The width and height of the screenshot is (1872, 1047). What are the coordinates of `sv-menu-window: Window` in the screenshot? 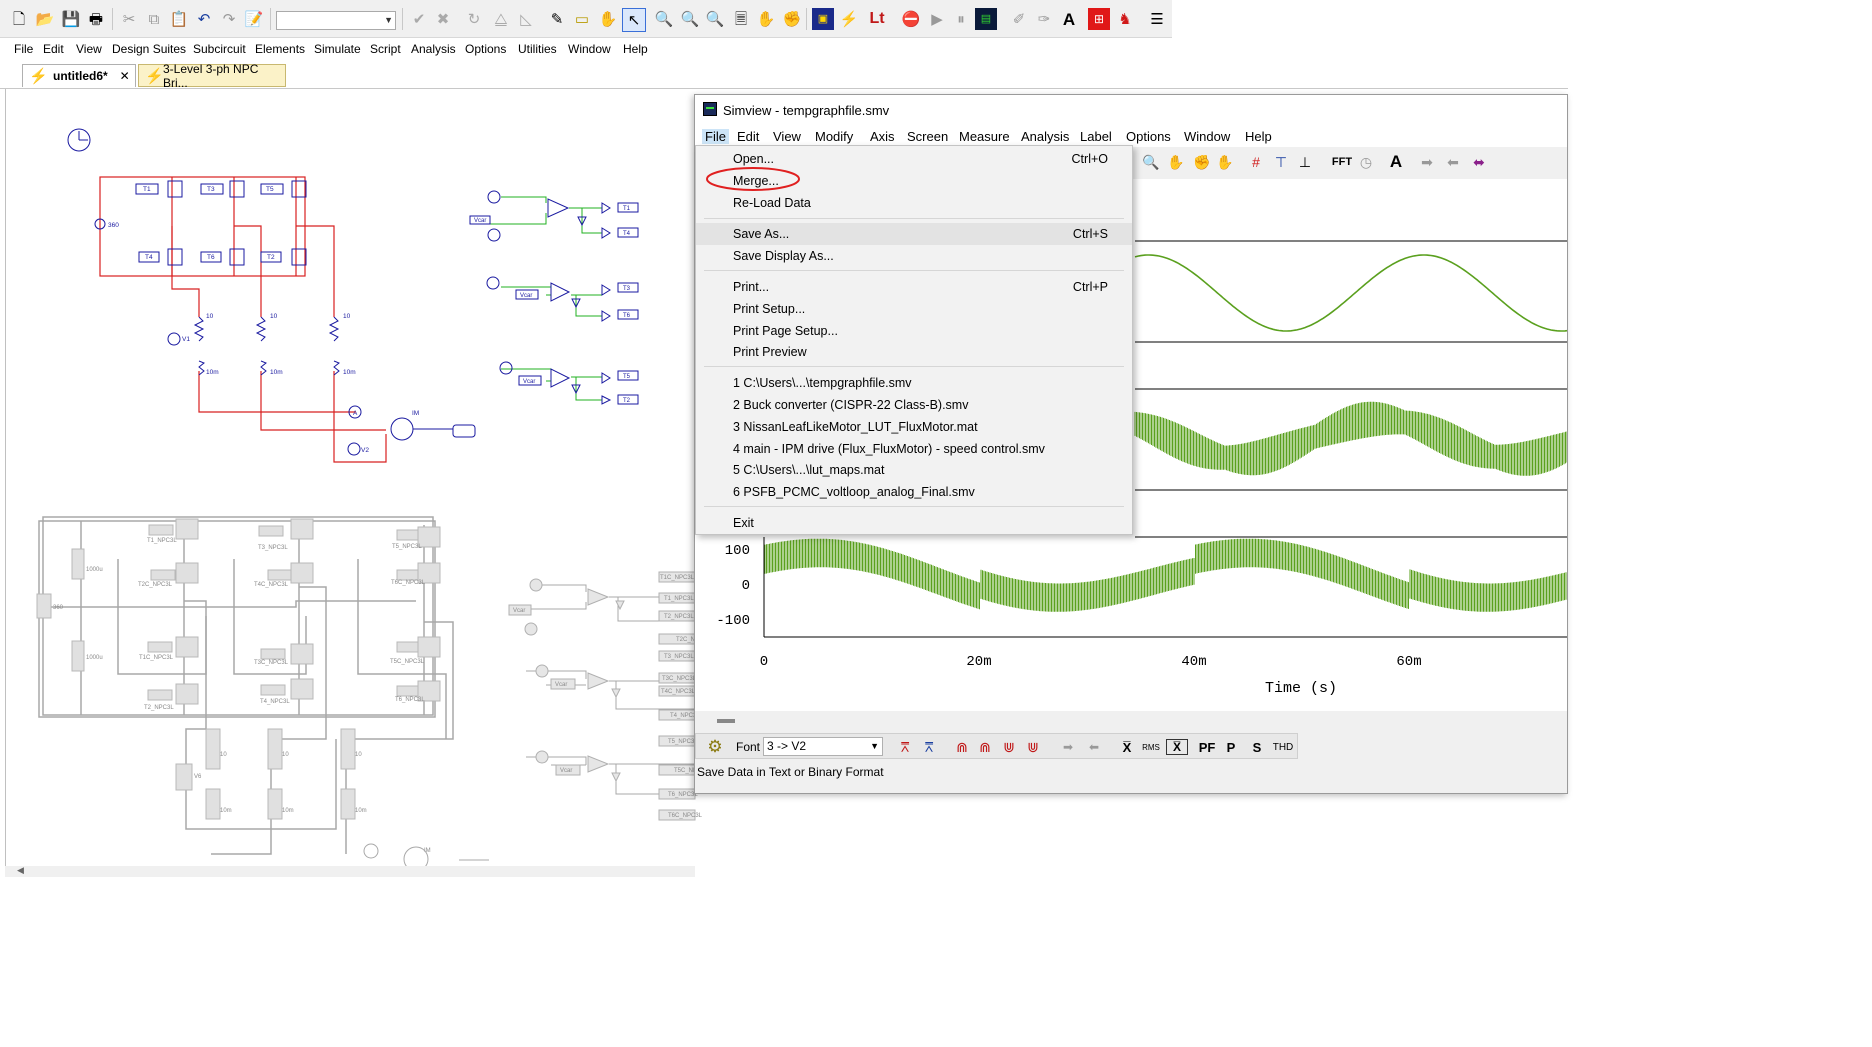 It's located at (1207, 136).